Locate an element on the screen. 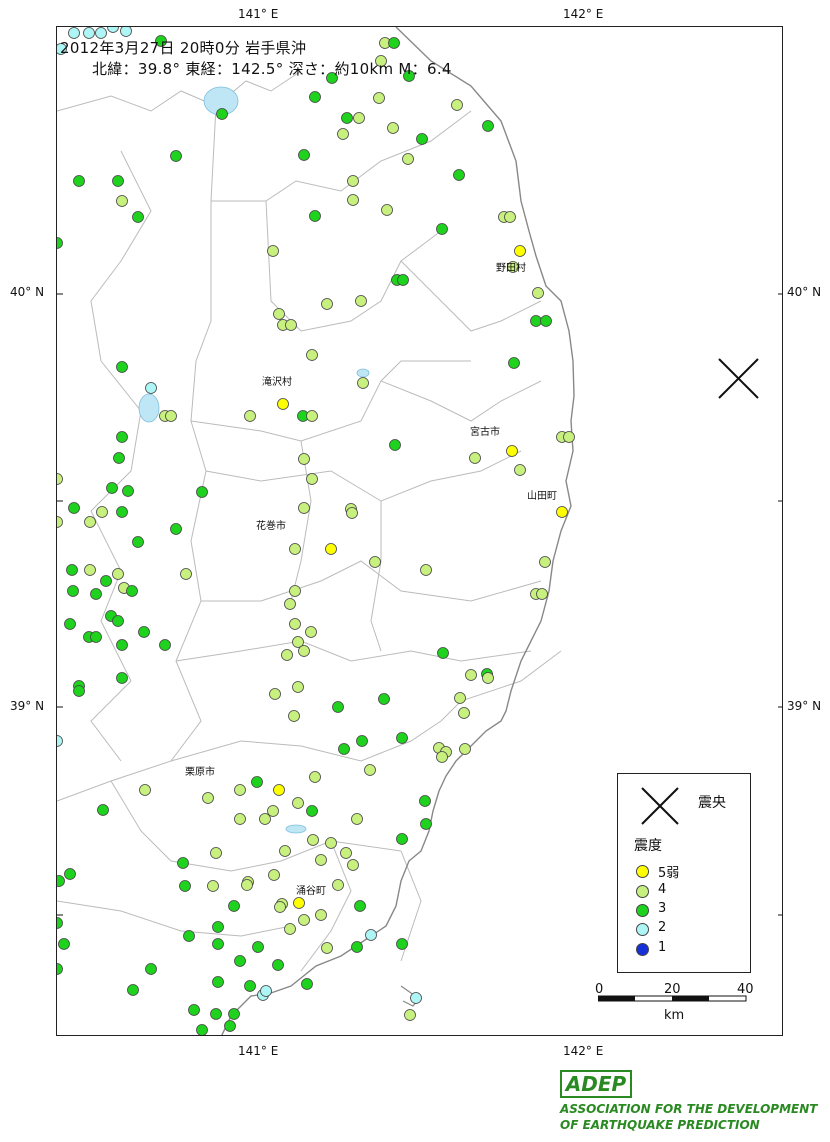 The width and height of the screenshot is (830, 1142). lake is located at coordinates (296, 829).